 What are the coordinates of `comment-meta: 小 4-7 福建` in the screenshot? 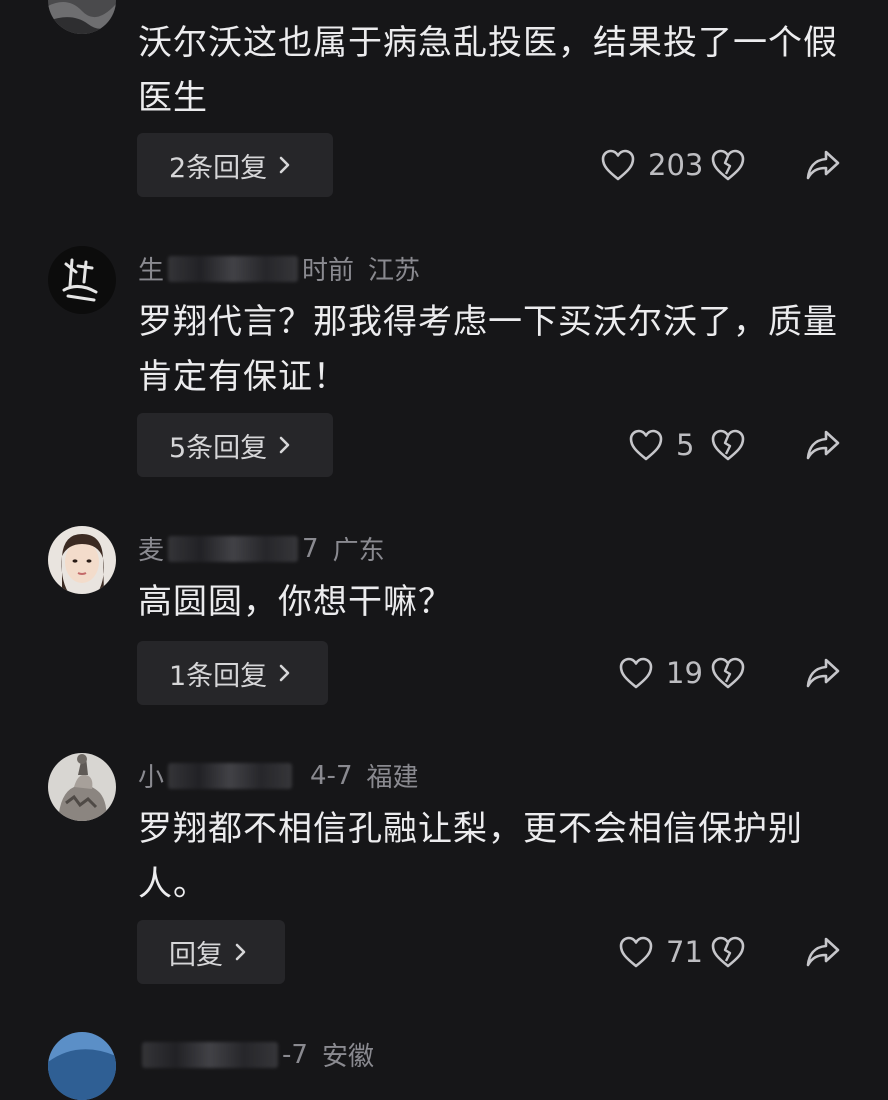 It's located at (278, 775).